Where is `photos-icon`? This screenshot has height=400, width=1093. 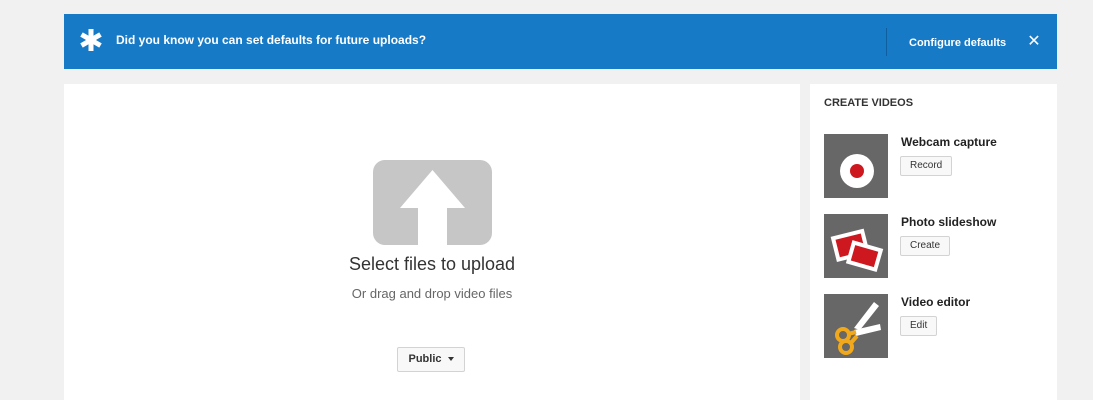 photos-icon is located at coordinates (857, 250).